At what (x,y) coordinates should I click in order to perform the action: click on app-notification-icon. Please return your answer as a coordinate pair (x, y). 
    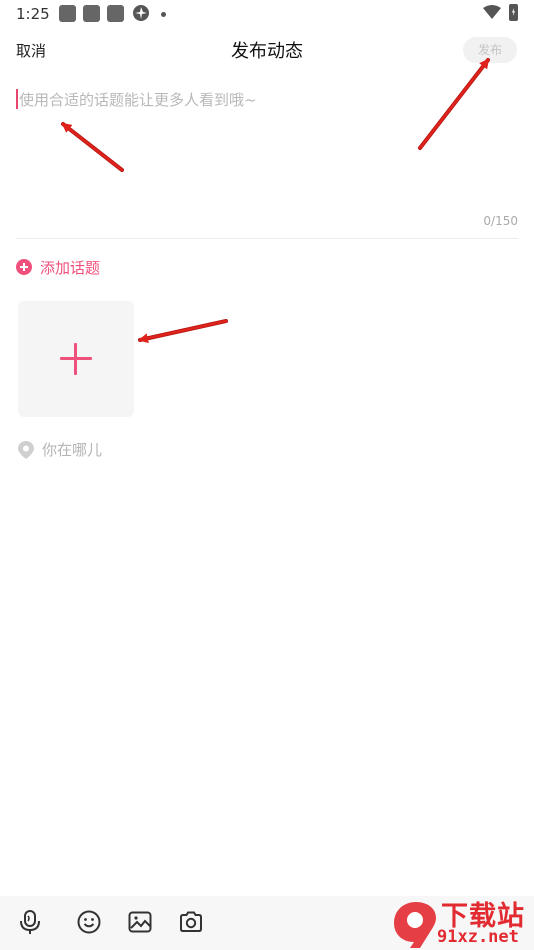
    Looking at the image, I should click on (141, 13).